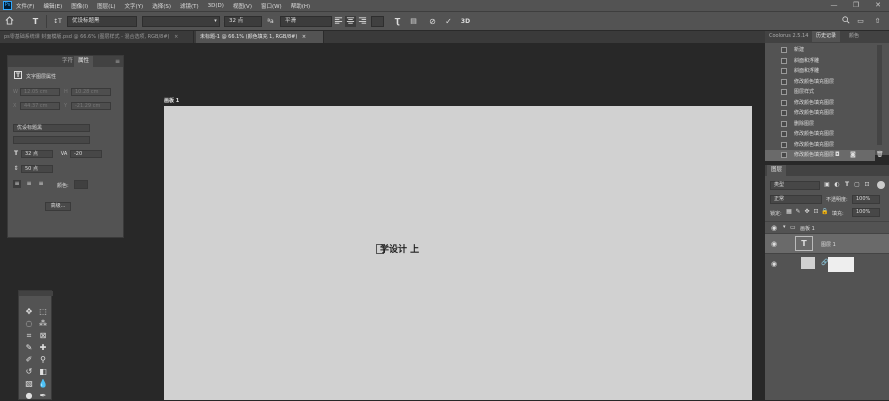 This screenshot has width=889, height=401. What do you see at coordinates (86, 154) in the screenshot?
I see `tracking-field: -20` at bounding box center [86, 154].